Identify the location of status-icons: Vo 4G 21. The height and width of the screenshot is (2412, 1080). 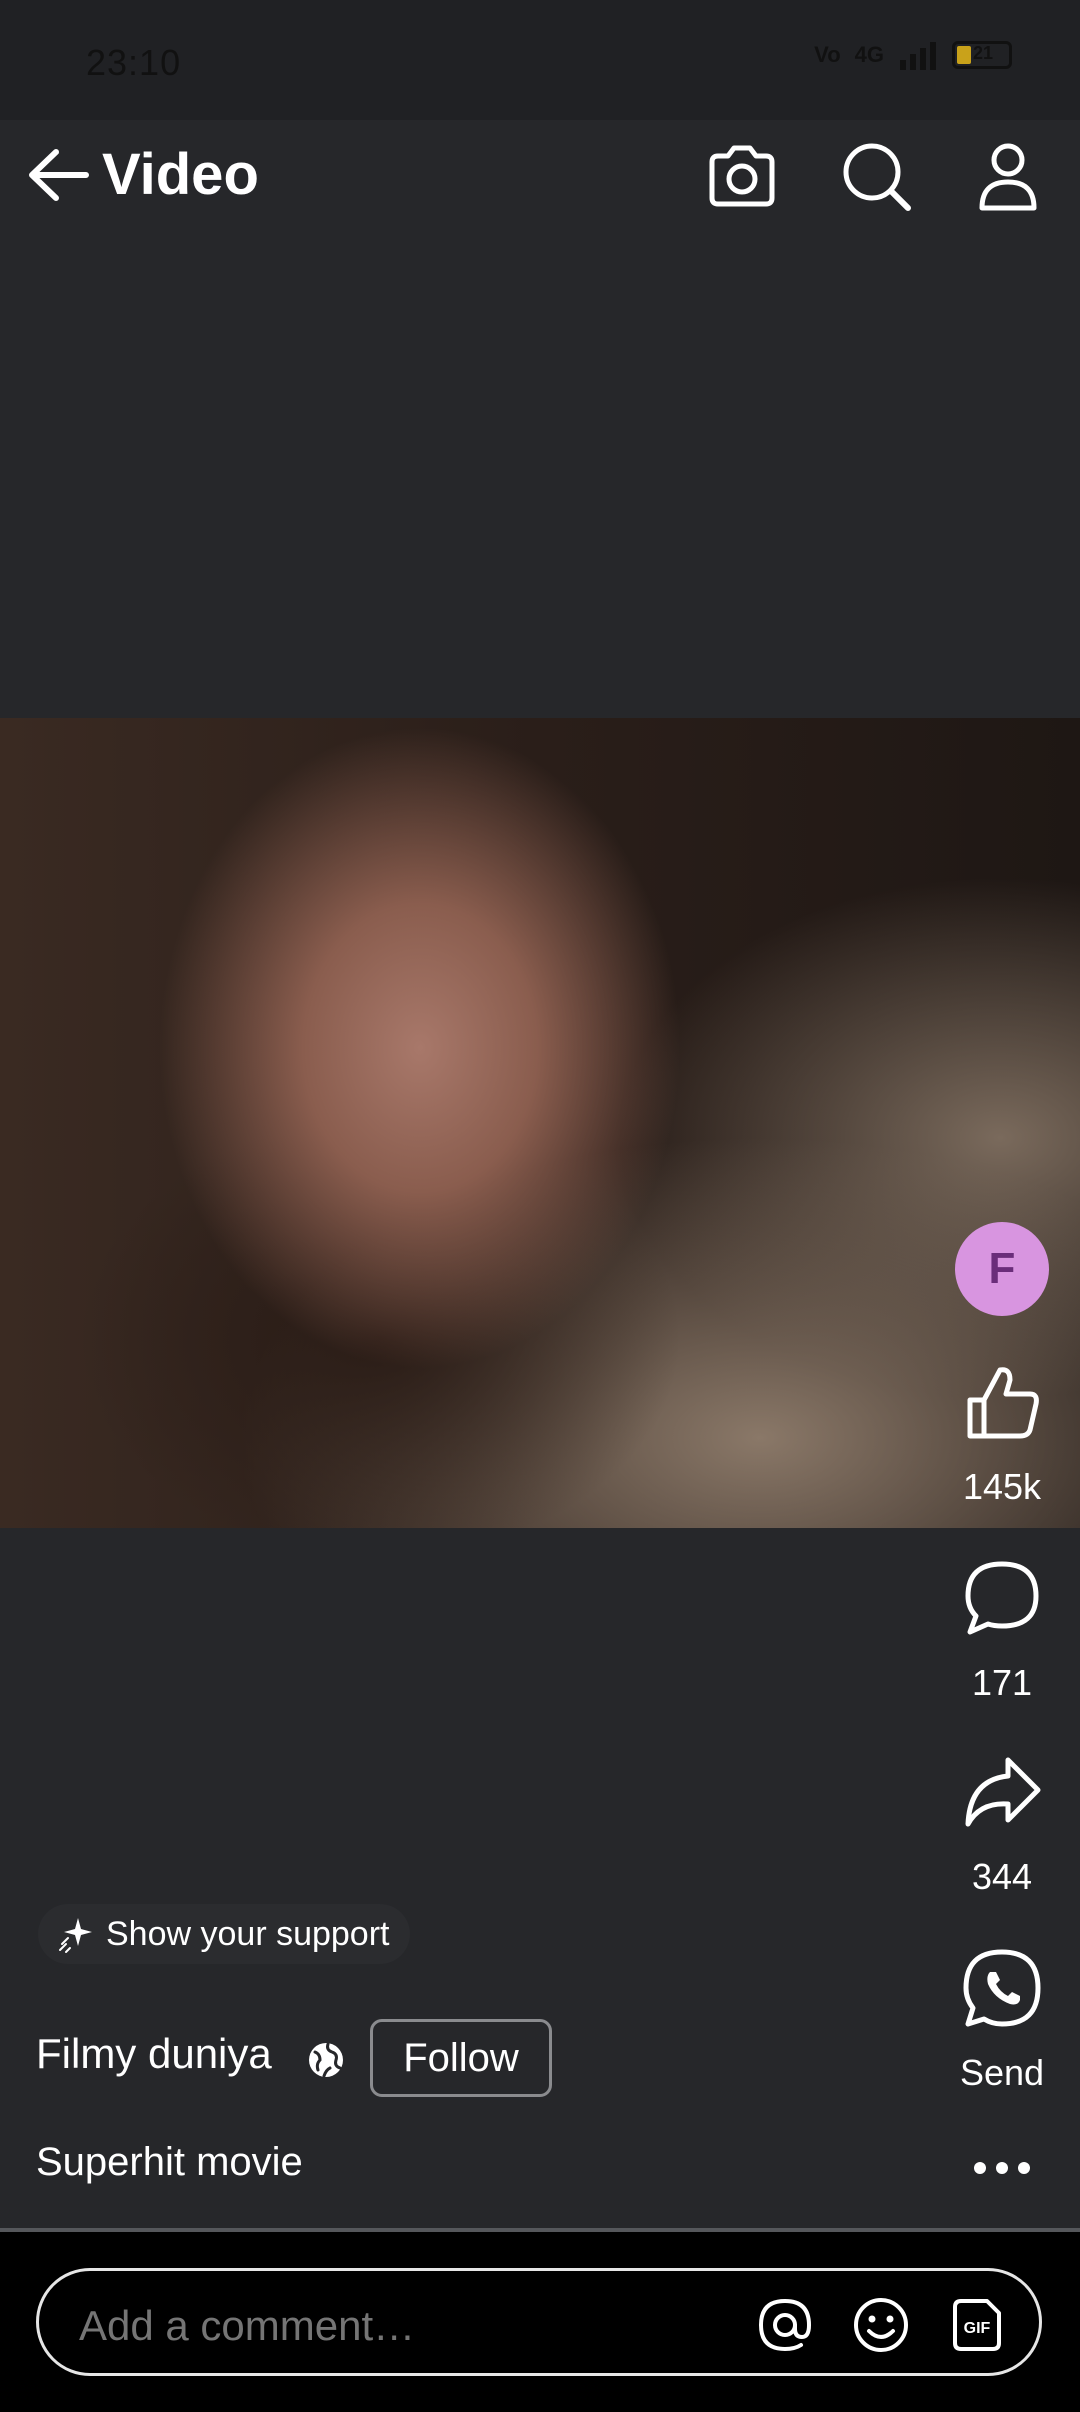
(913, 55).